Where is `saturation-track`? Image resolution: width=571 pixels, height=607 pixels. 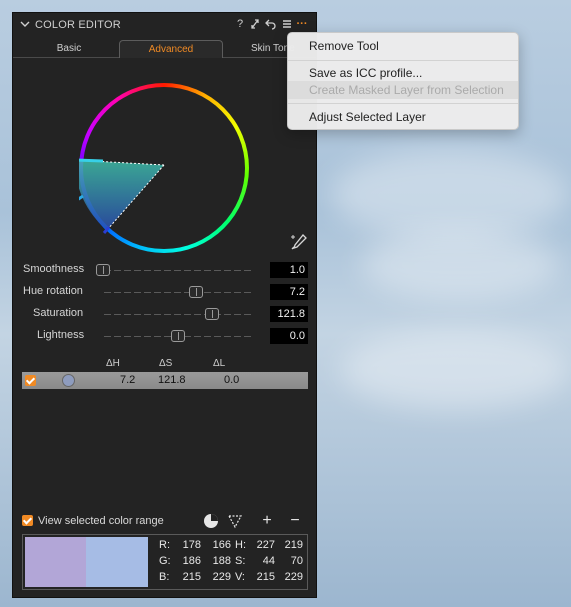 saturation-track is located at coordinates (179, 314).